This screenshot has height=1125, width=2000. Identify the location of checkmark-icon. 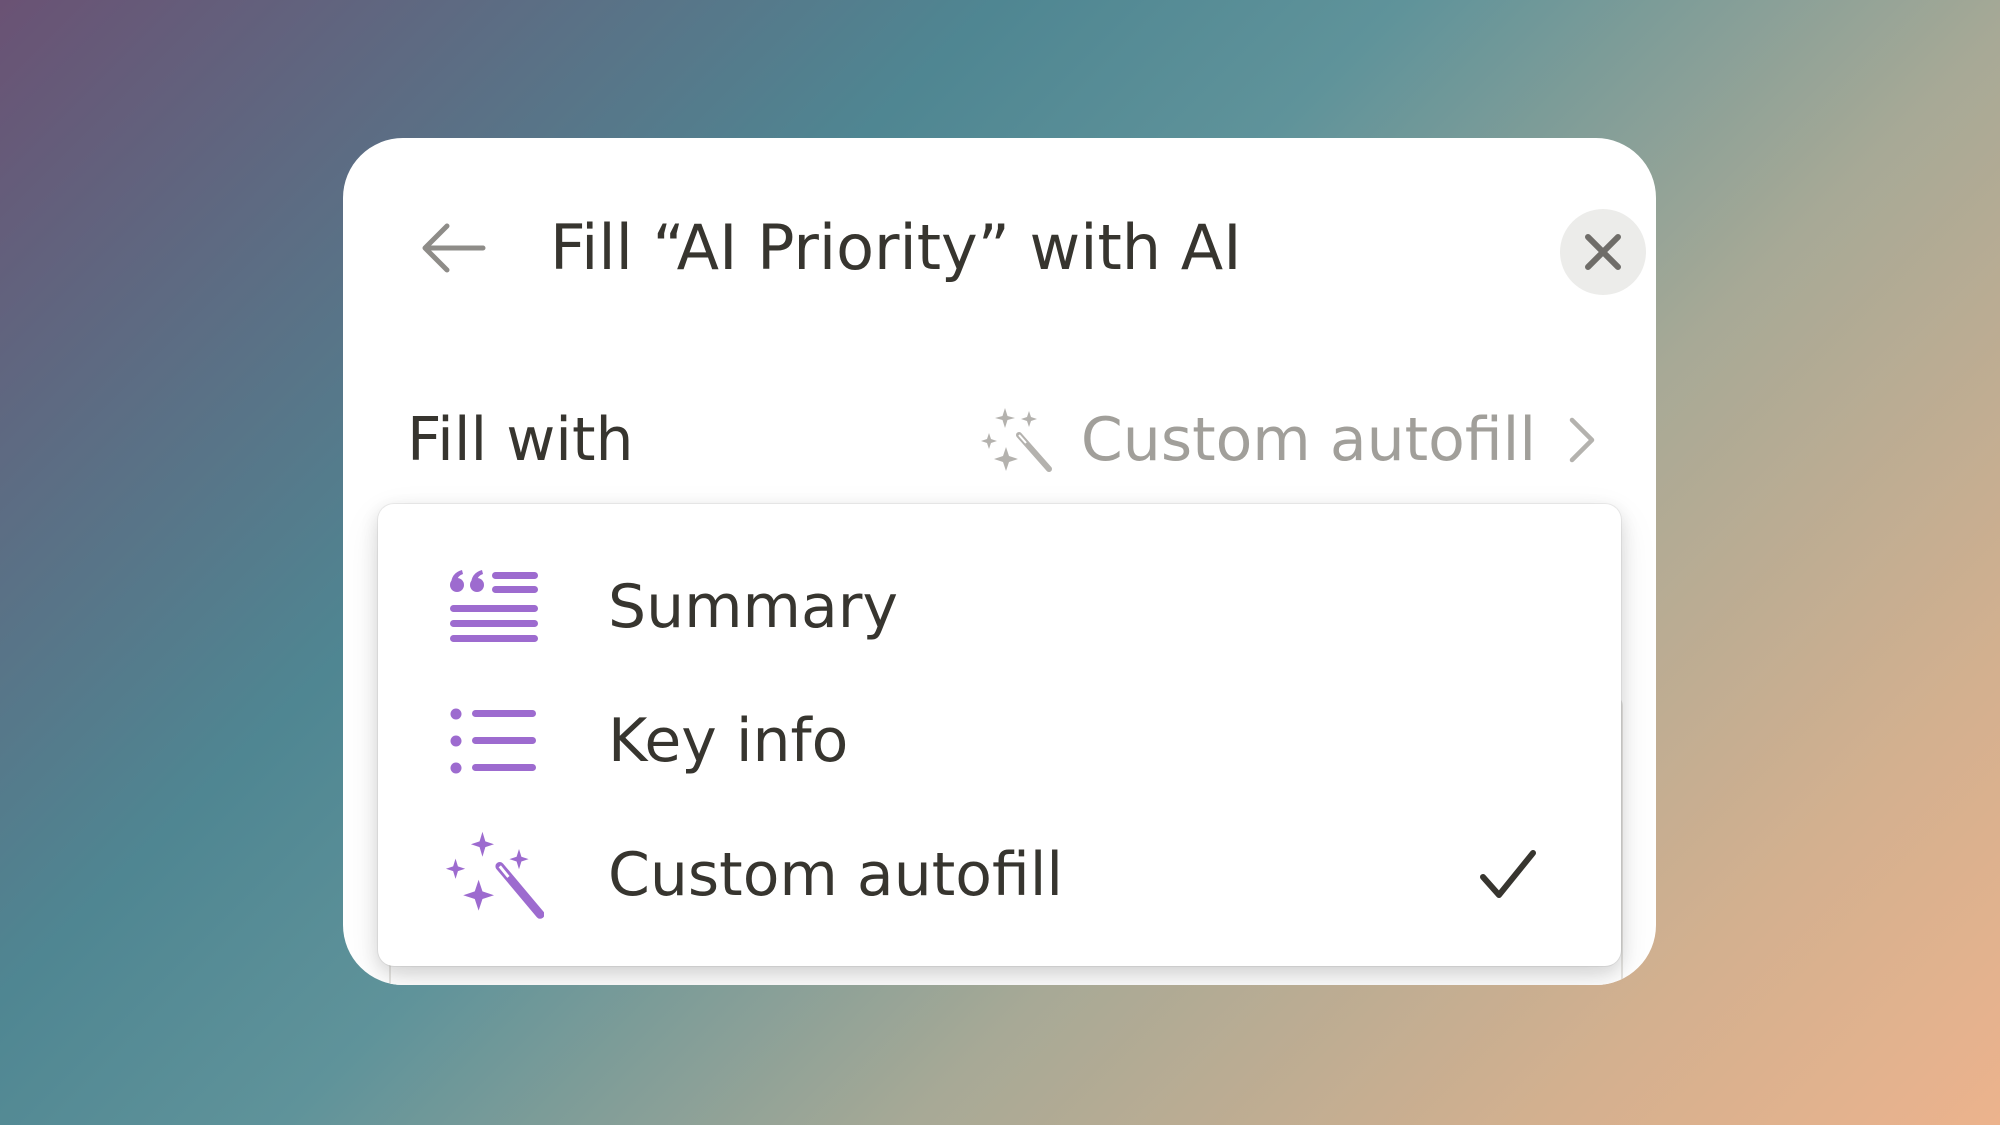
(1508, 875).